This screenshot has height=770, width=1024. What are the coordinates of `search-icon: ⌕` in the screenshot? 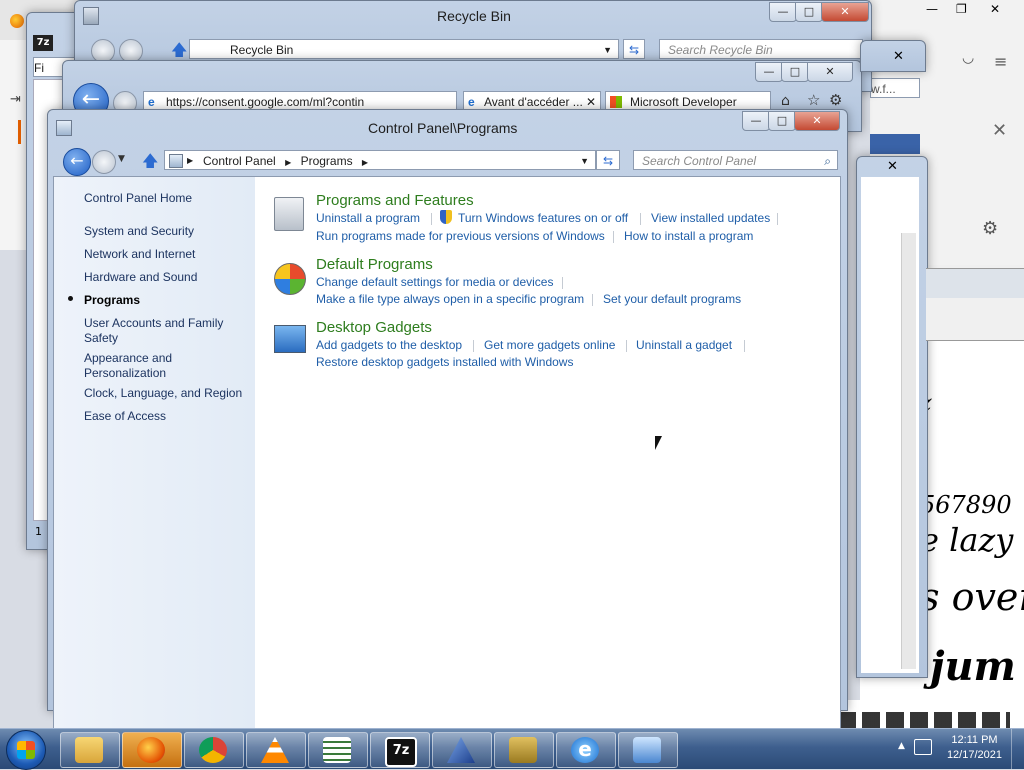 It's located at (827, 160).